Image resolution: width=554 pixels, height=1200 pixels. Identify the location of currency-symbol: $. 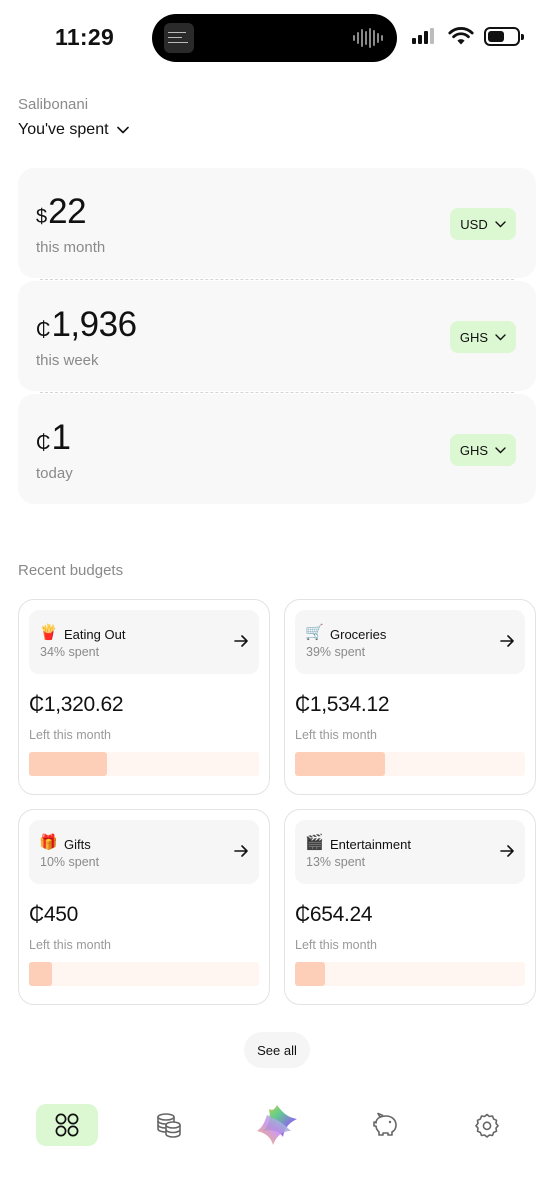
(42, 217).